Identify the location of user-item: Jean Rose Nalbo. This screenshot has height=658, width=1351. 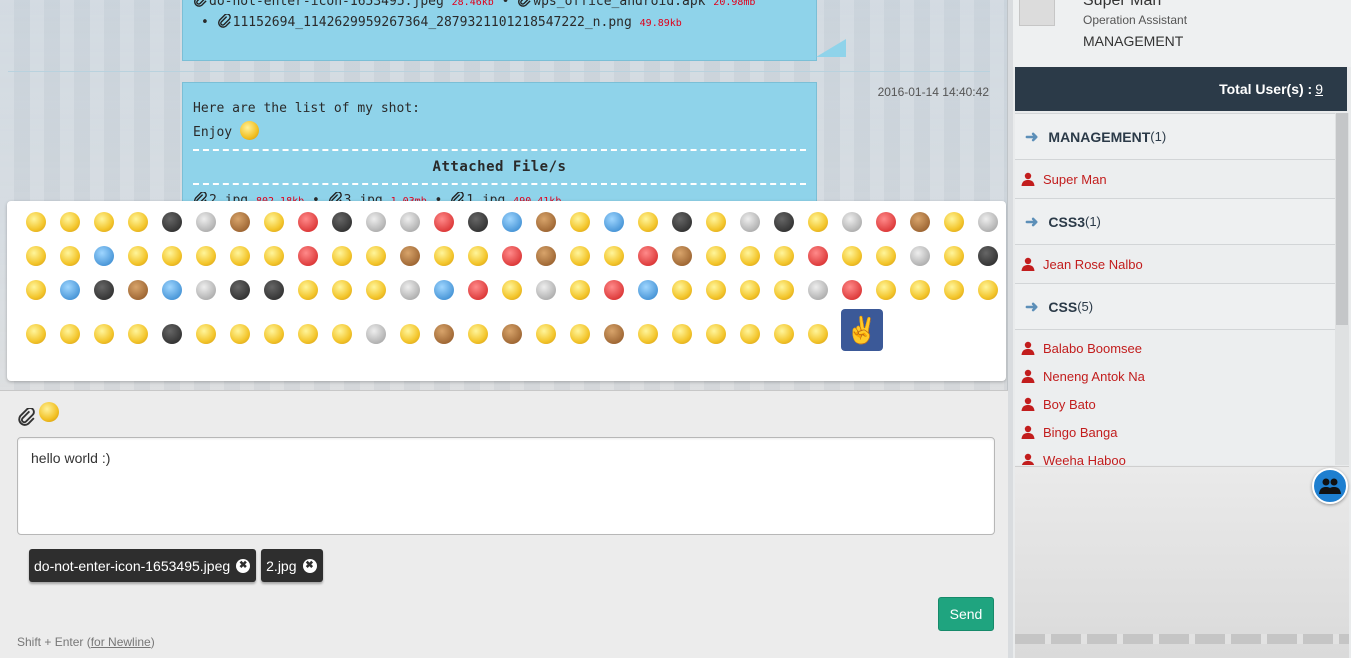
(1175, 264).